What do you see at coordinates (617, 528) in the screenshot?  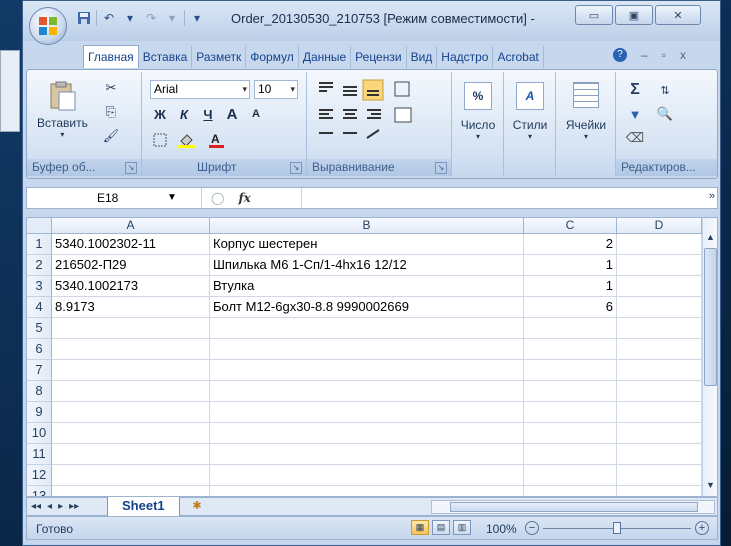 I see `zoom-slider: − +` at bounding box center [617, 528].